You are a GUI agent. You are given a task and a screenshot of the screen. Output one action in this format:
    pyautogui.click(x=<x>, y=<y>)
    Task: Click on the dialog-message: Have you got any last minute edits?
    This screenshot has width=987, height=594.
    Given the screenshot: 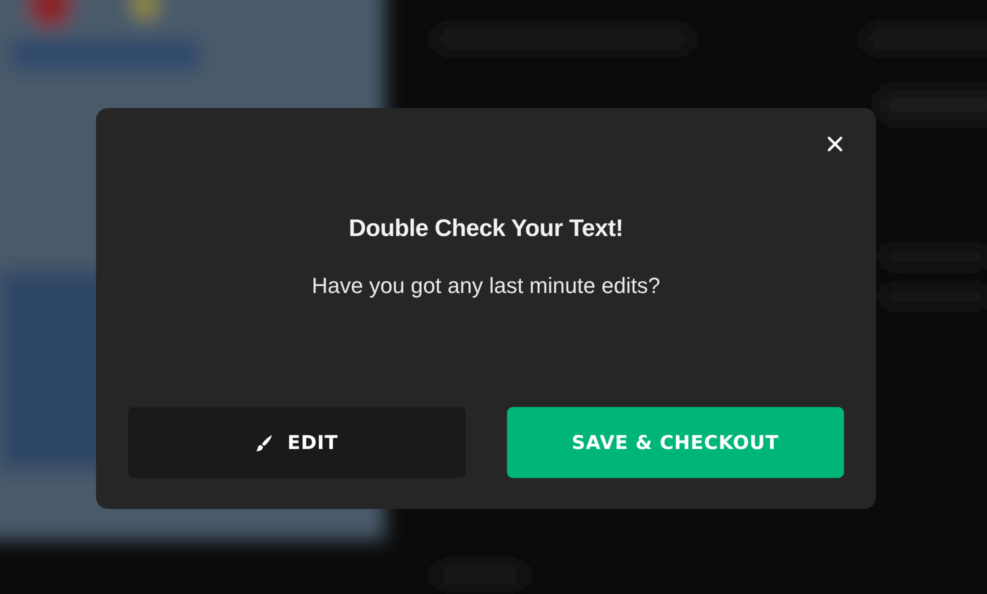 What is the action you would take?
    pyautogui.click(x=486, y=286)
    